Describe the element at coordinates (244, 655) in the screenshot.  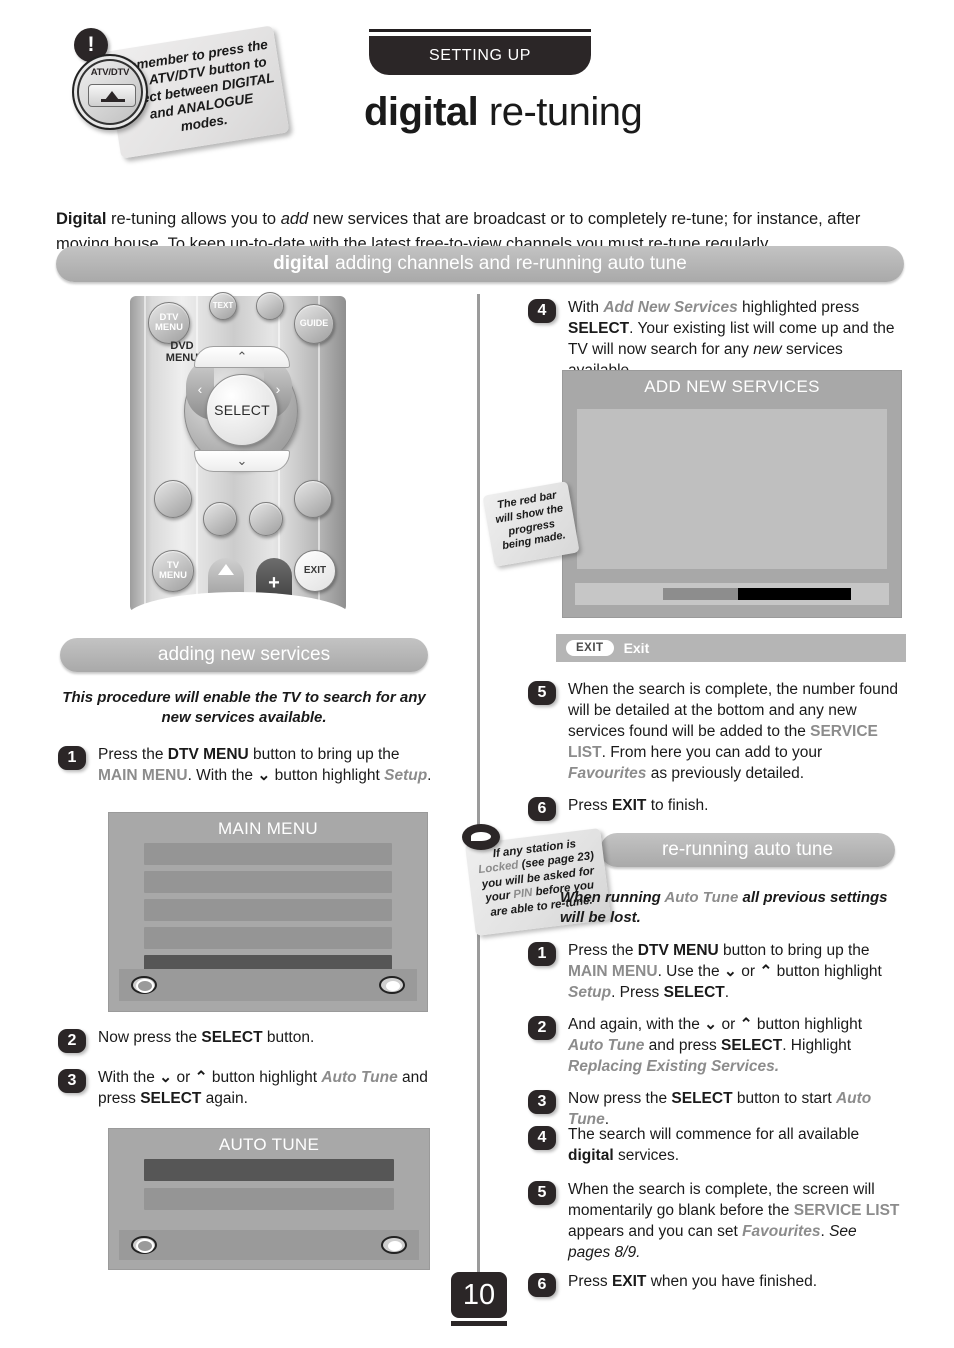
I see `banner-adding-new-services: adding new services` at that location.